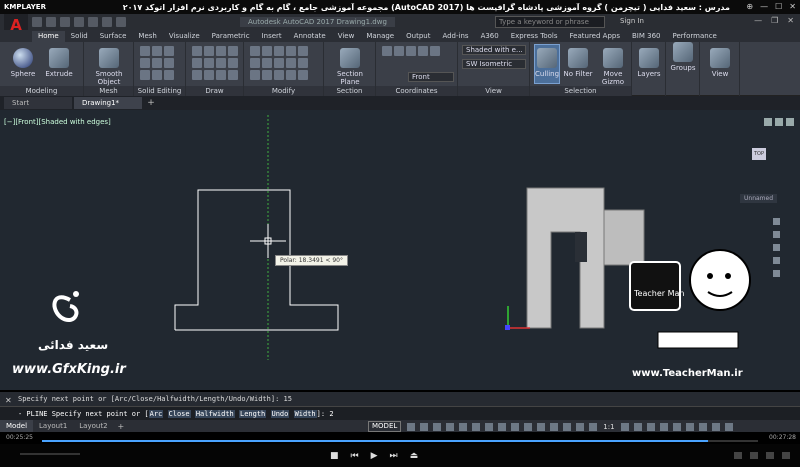  What do you see at coordinates (334, 456) in the screenshot?
I see `stop-icon: ■` at bounding box center [334, 456].